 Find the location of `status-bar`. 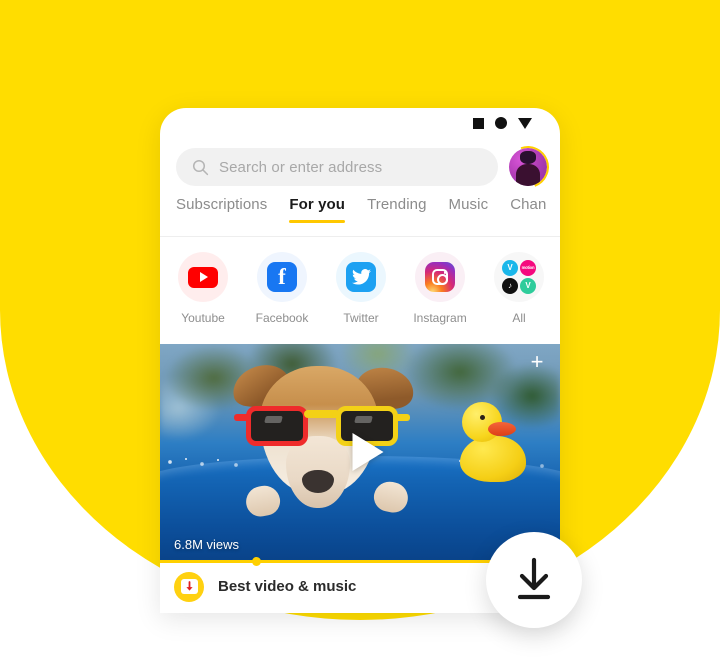

status-bar is located at coordinates (360, 123).